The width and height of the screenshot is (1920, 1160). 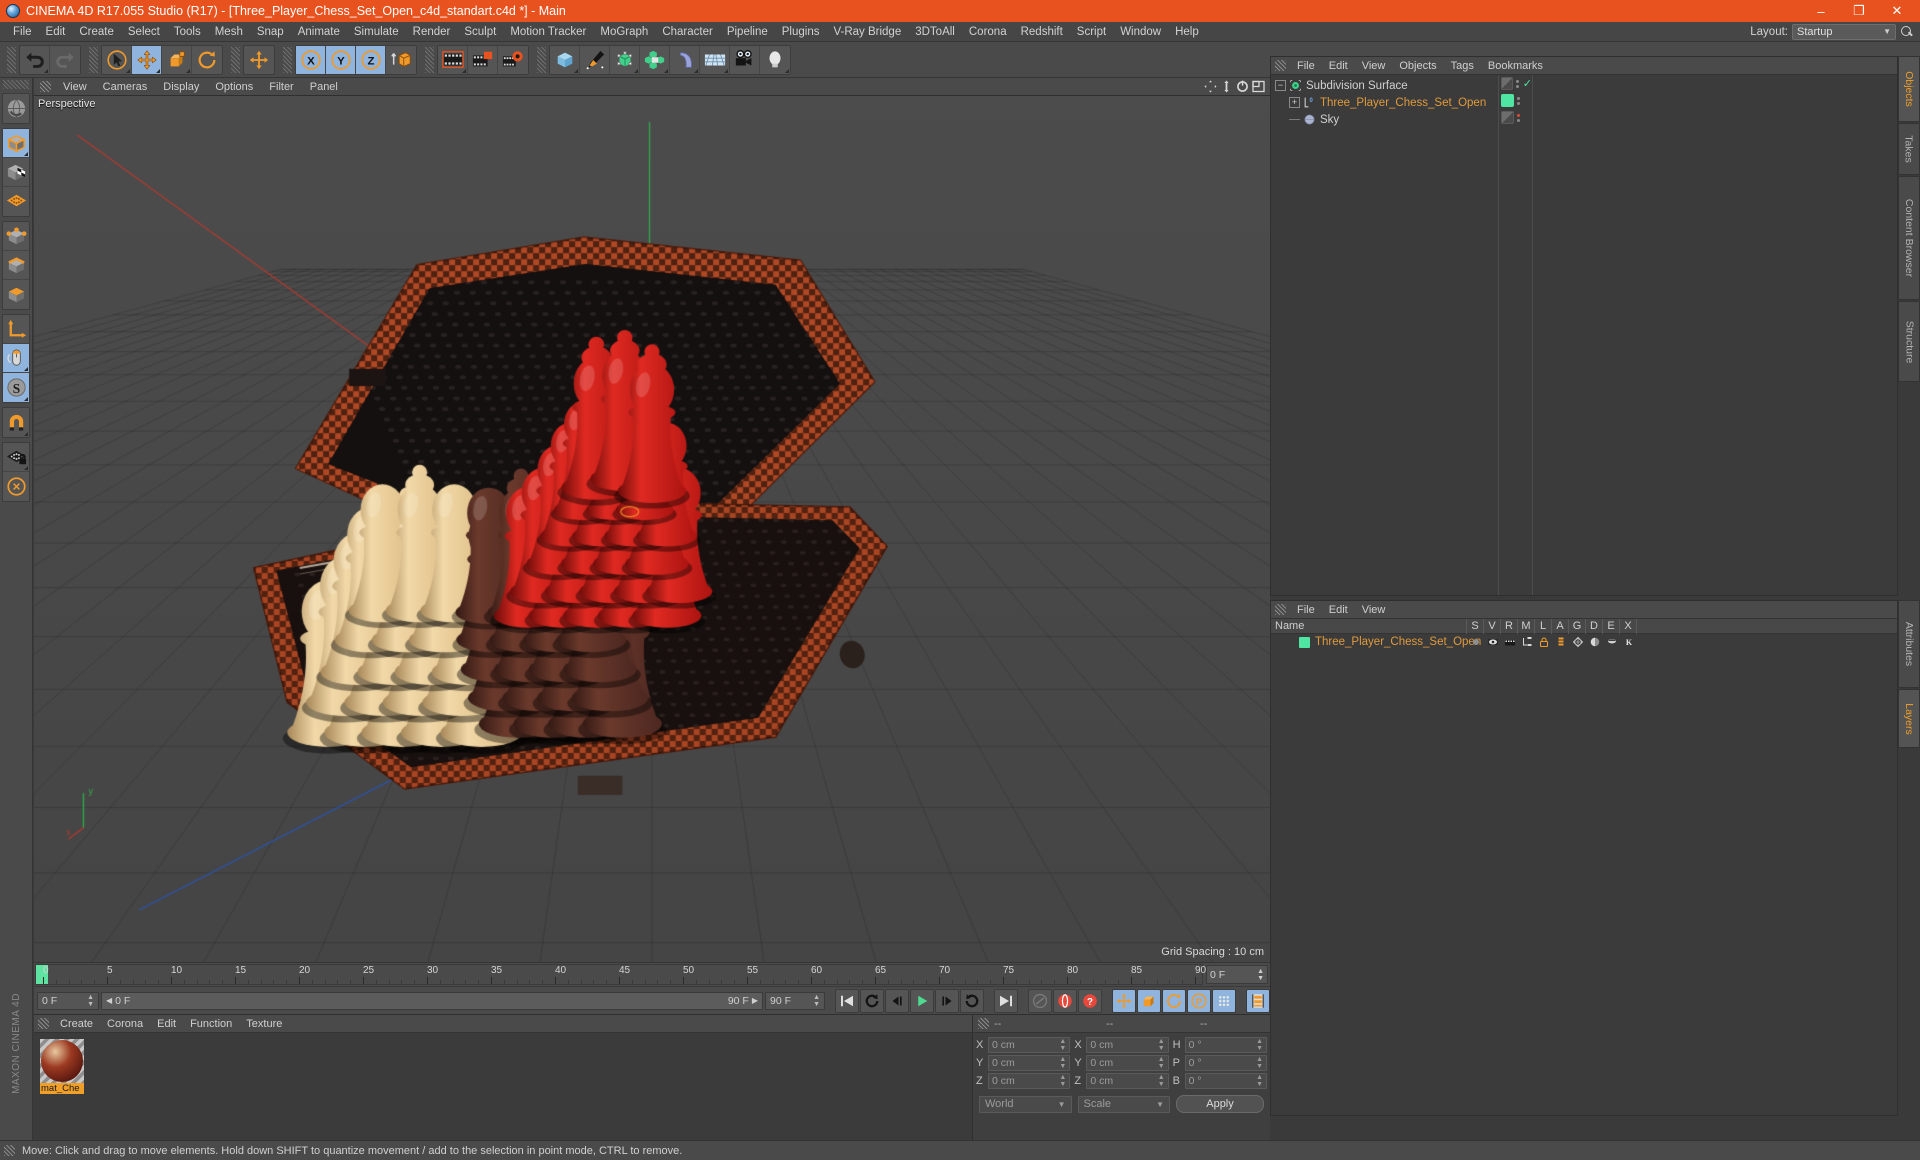 What do you see at coordinates (341, 59) in the screenshot?
I see `y-axis-button: Y` at bounding box center [341, 59].